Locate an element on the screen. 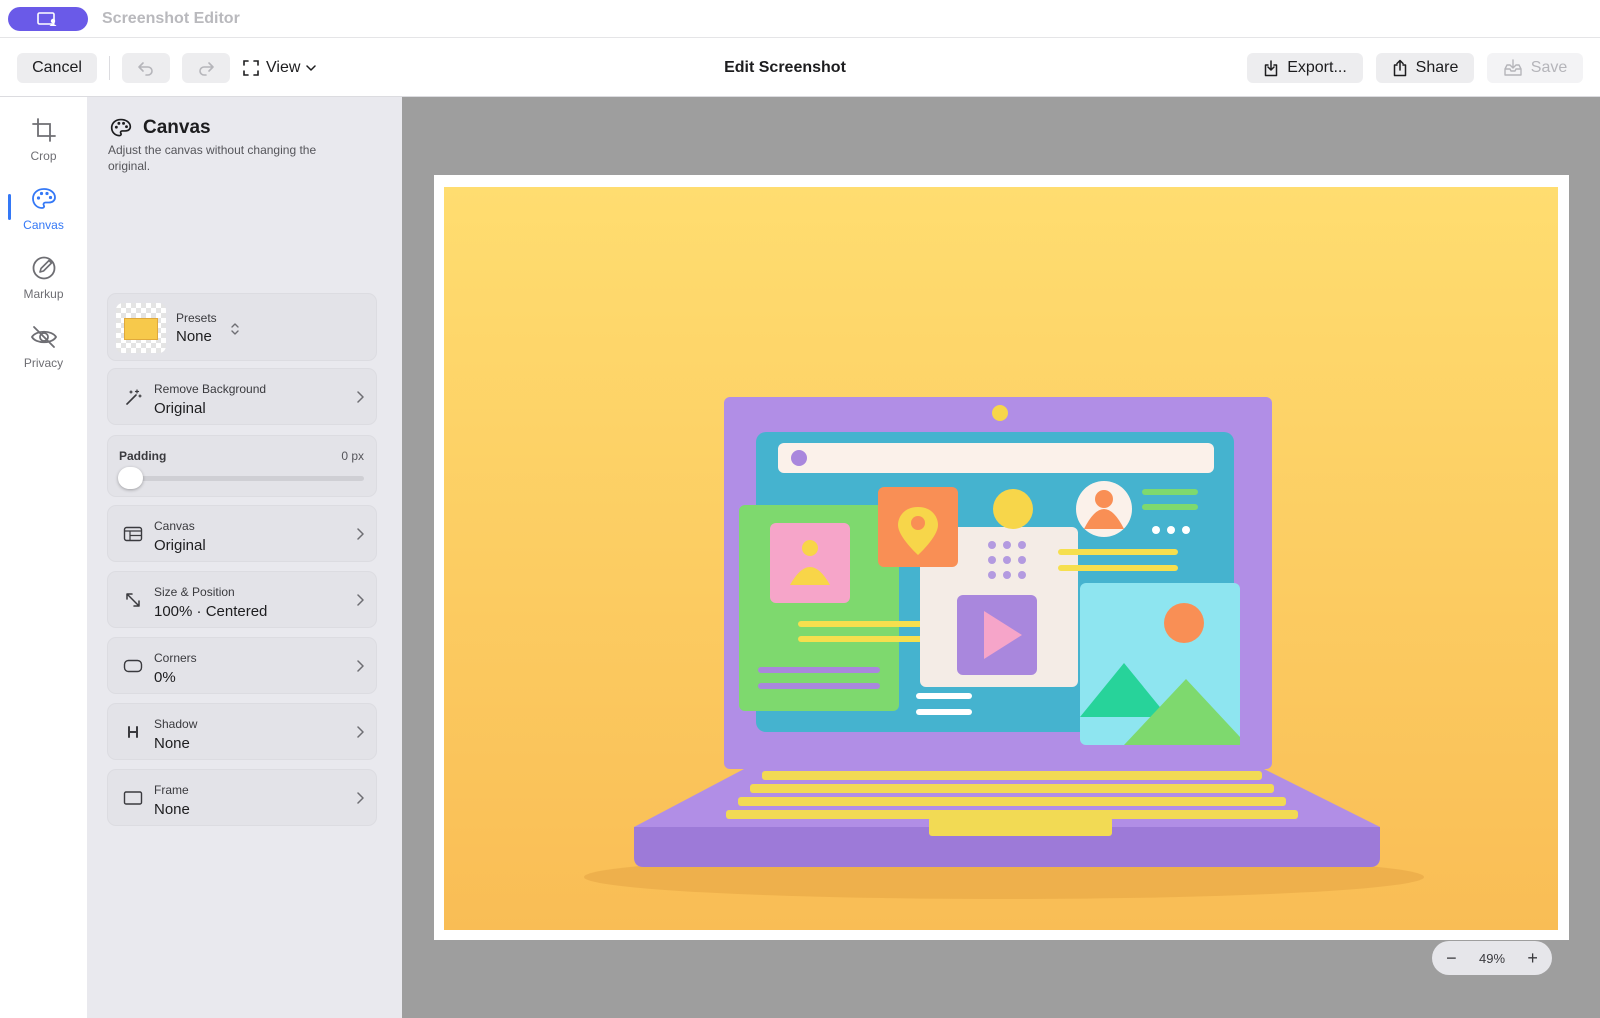 This screenshot has width=1600, height=1018. save-button: Save is located at coordinates (1535, 68).